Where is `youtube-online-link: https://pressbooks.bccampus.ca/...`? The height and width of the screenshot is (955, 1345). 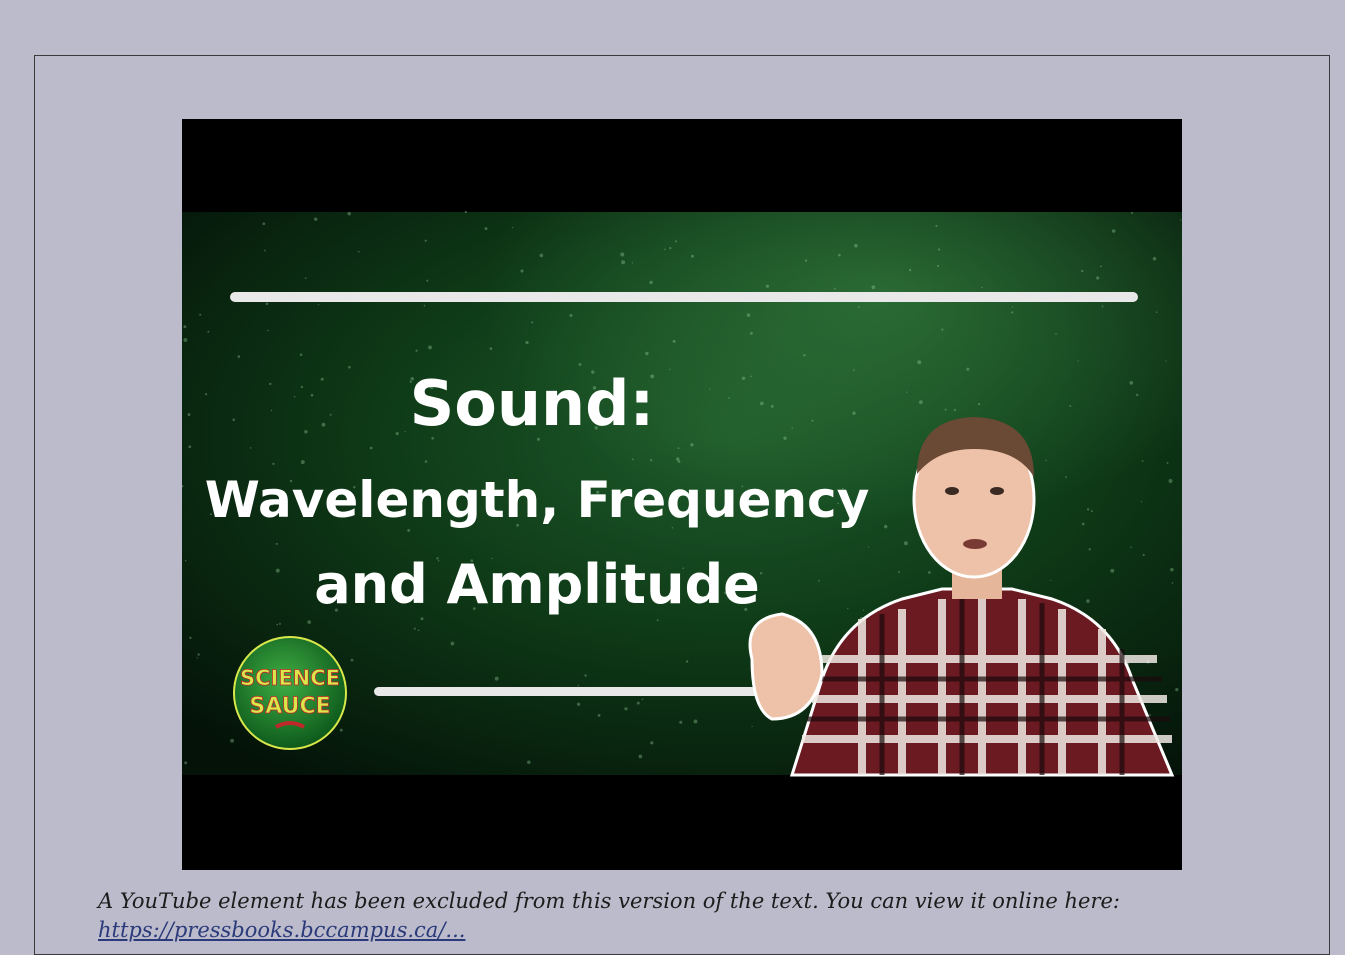
youtube-online-link: https://pressbooks.bccampus.ca/... is located at coordinates (281, 930).